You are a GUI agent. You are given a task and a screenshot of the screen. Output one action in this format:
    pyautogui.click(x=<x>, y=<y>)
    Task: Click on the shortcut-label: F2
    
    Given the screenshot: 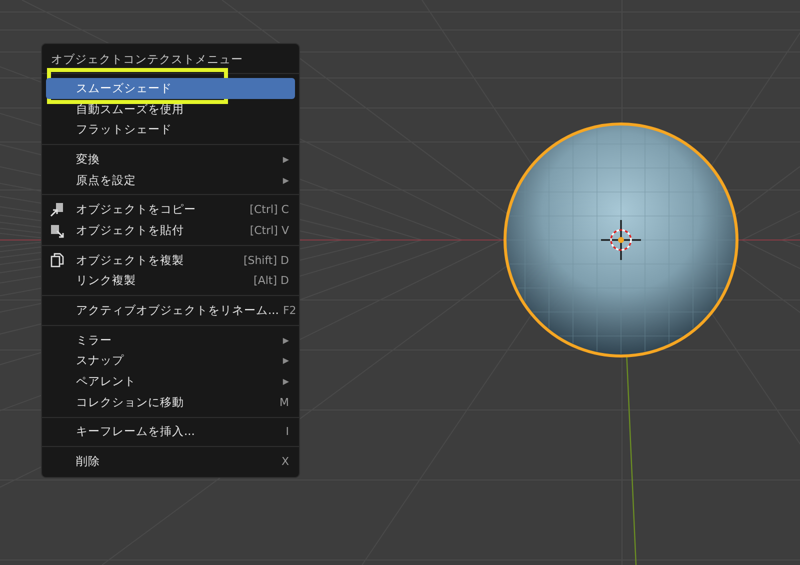 What is the action you would take?
    pyautogui.click(x=289, y=311)
    